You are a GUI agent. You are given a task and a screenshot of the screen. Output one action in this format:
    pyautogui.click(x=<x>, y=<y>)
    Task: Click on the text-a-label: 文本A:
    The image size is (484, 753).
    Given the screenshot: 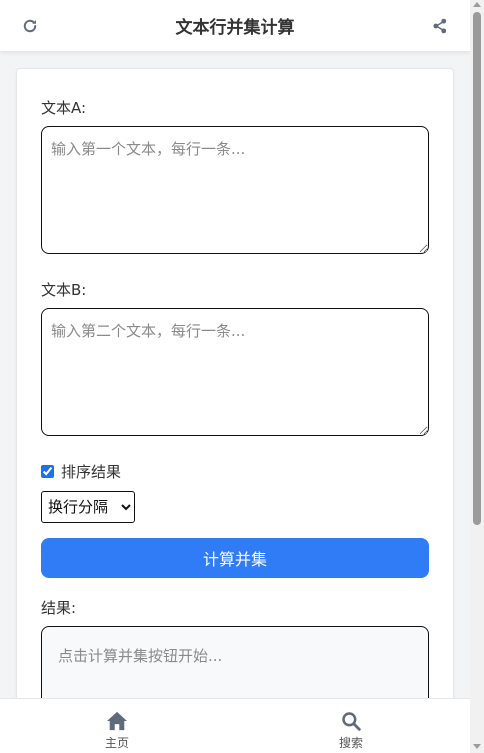 What is the action you would take?
    pyautogui.click(x=64, y=108)
    